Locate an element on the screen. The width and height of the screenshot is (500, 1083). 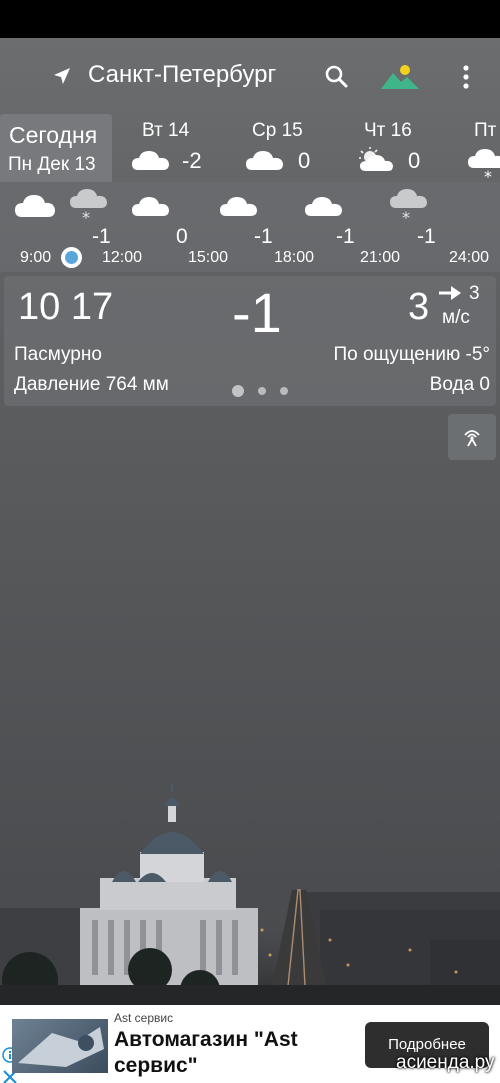
ad-product-icon is located at coordinates (61, 1047).